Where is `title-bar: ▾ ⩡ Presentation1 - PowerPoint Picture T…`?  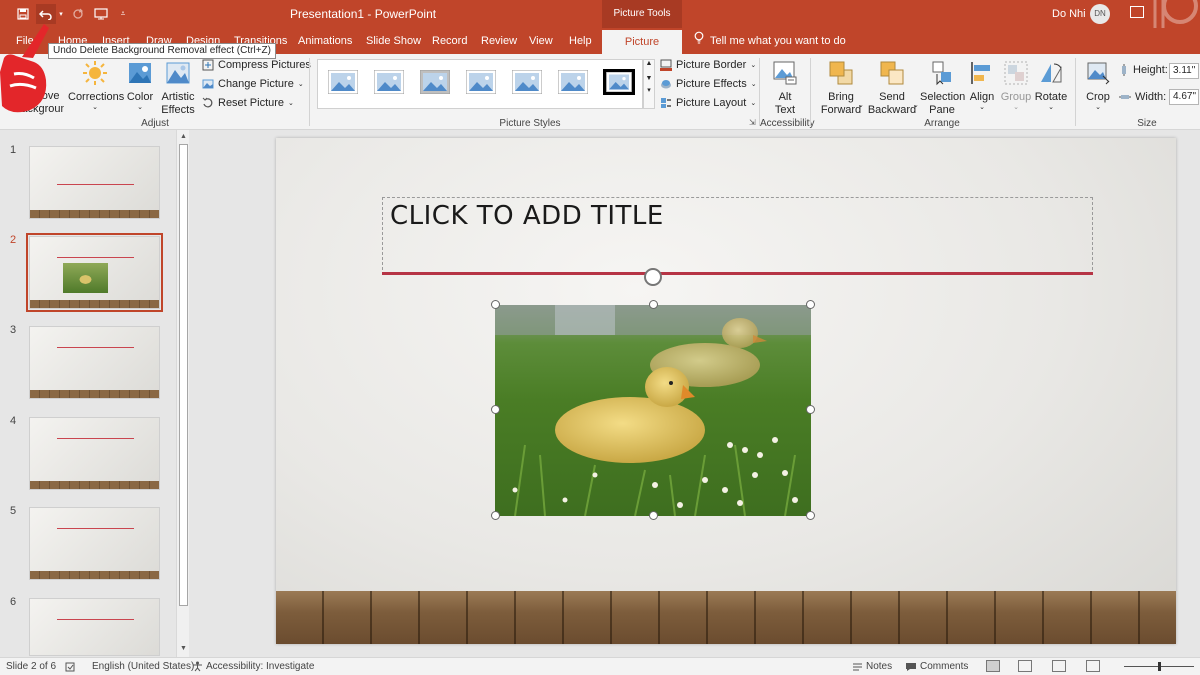 title-bar: ▾ ⩡ Presentation1 - PowerPoint Picture T… is located at coordinates (600, 14).